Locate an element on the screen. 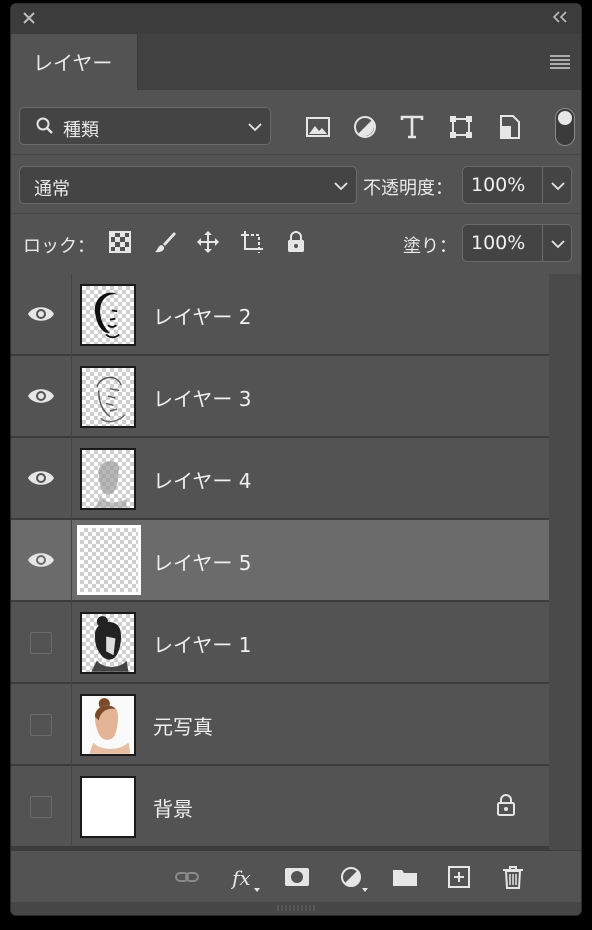 The image size is (592, 930). layer-row-selected: レイヤー 5 is located at coordinates (280, 560).